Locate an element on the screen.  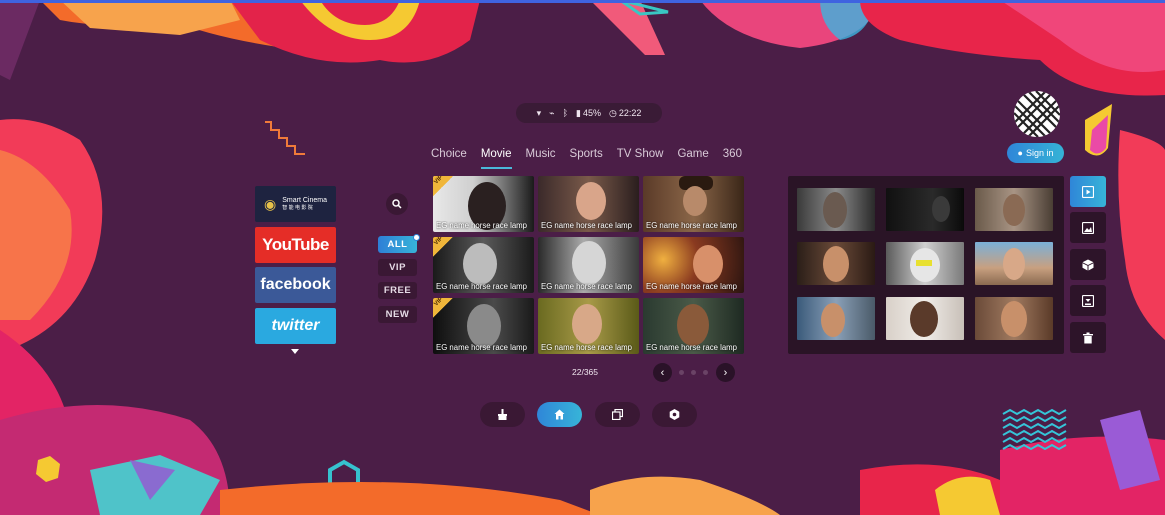
filter-all: ALL is located at coordinates (397, 244).